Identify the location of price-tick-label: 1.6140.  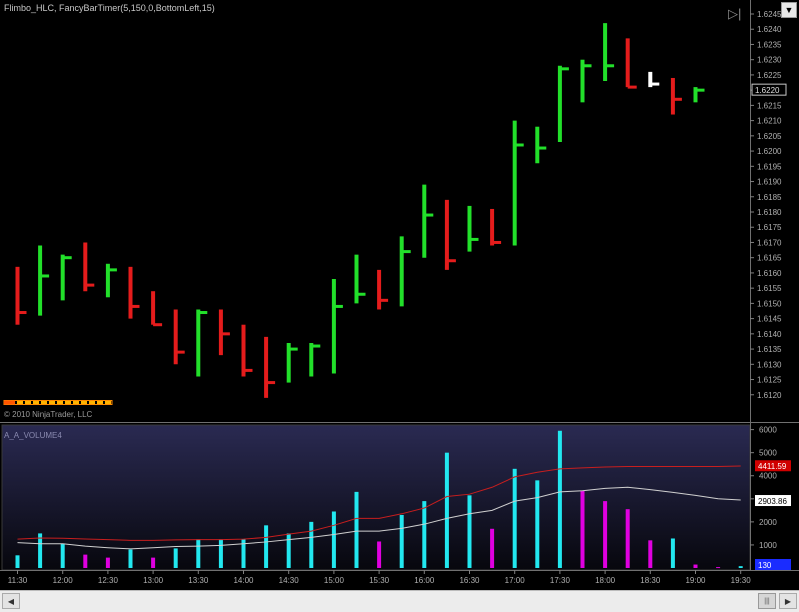
(769, 334).